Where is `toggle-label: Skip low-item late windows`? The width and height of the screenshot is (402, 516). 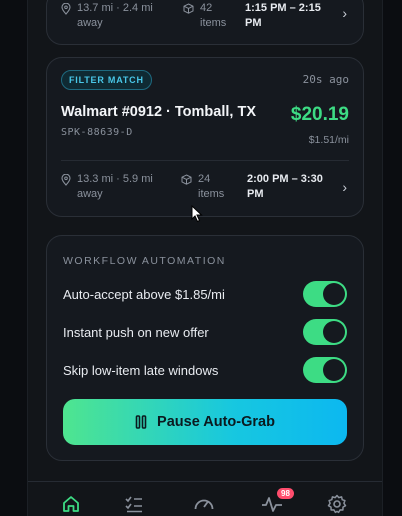 toggle-label: Skip low-item late windows is located at coordinates (141, 370).